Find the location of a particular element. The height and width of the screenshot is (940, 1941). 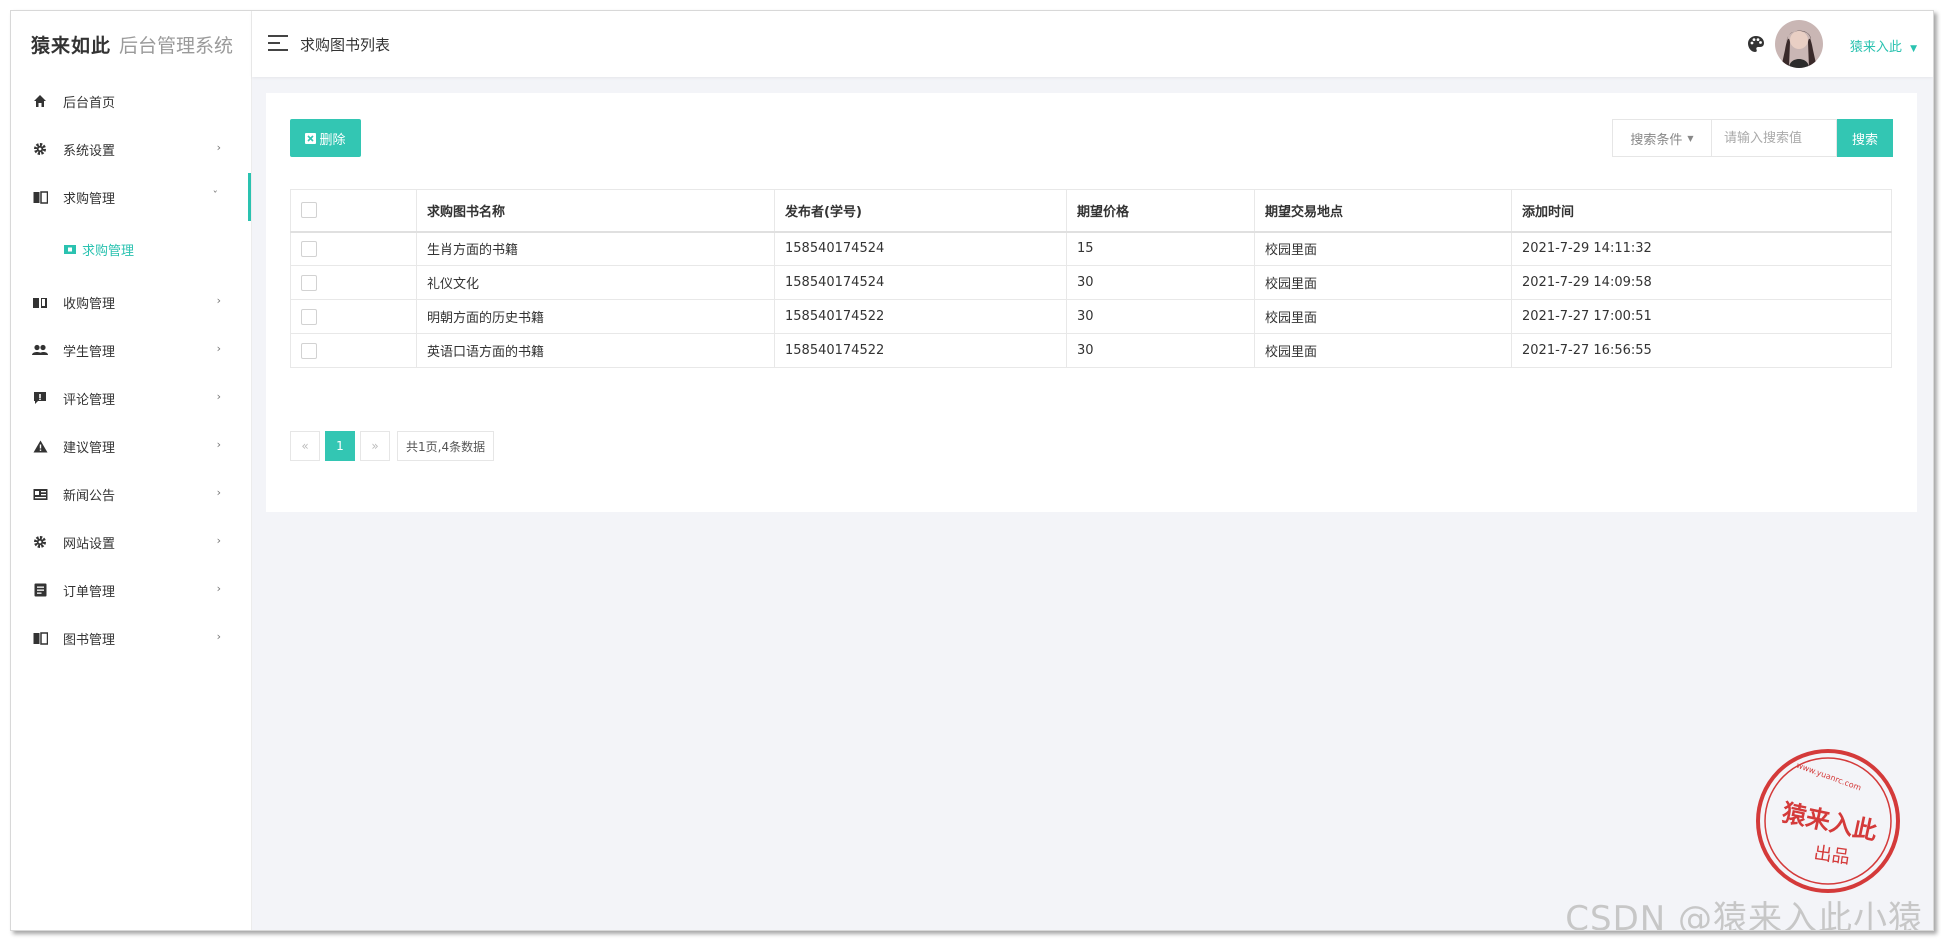

search-button: 搜索 is located at coordinates (1865, 138).